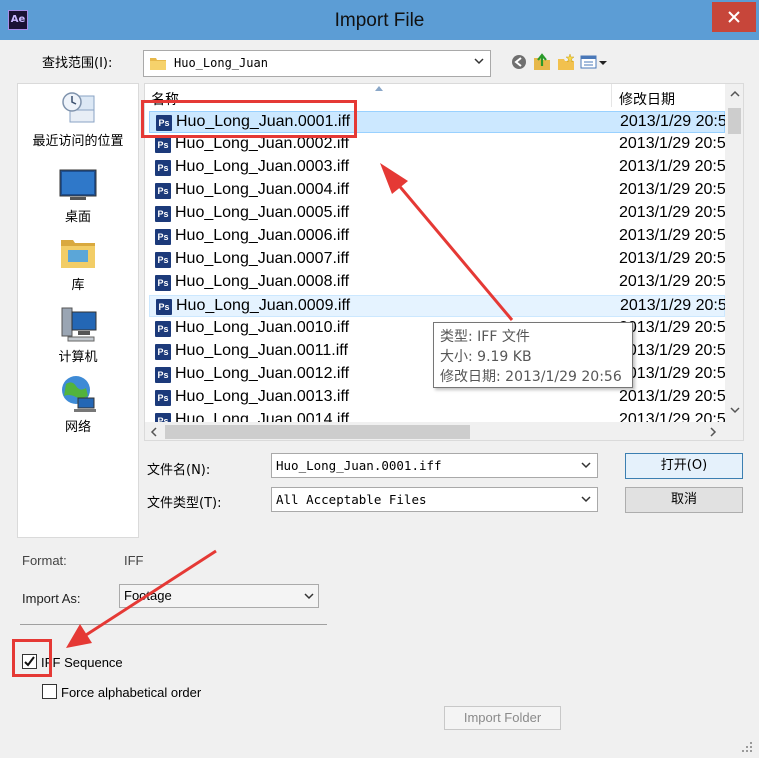  What do you see at coordinates (379, 20) in the screenshot?
I see `window-title: Import File` at bounding box center [379, 20].